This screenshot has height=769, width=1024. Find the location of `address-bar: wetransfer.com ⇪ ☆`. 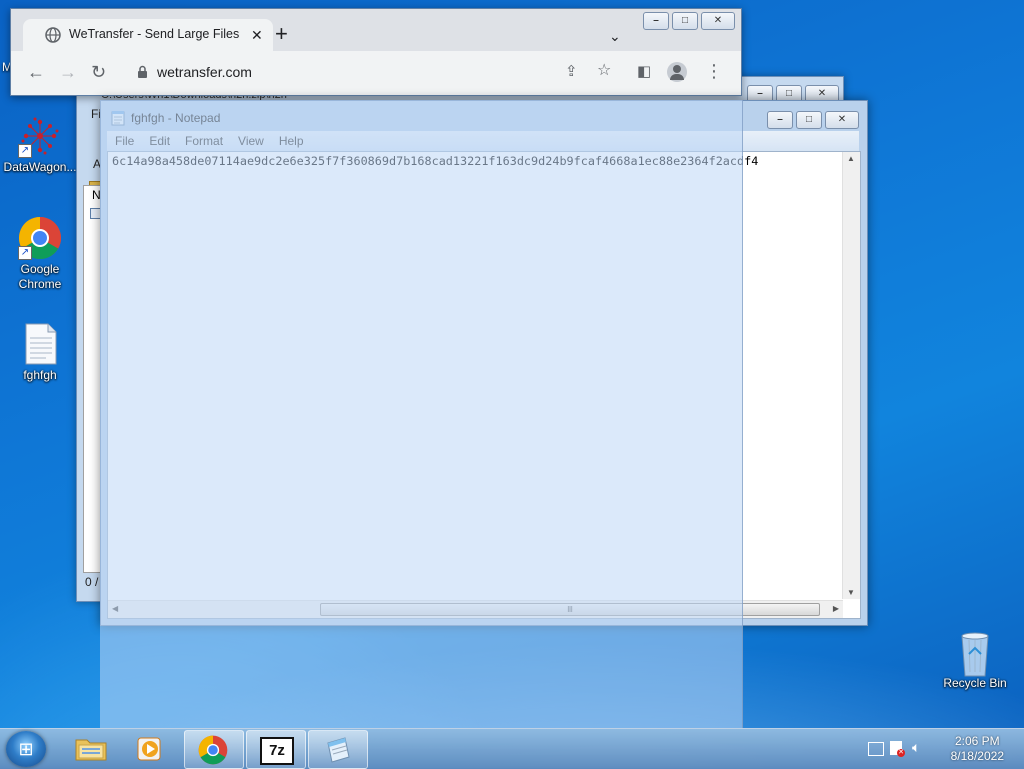

address-bar: wetransfer.com ⇪ ☆ is located at coordinates (383, 72).